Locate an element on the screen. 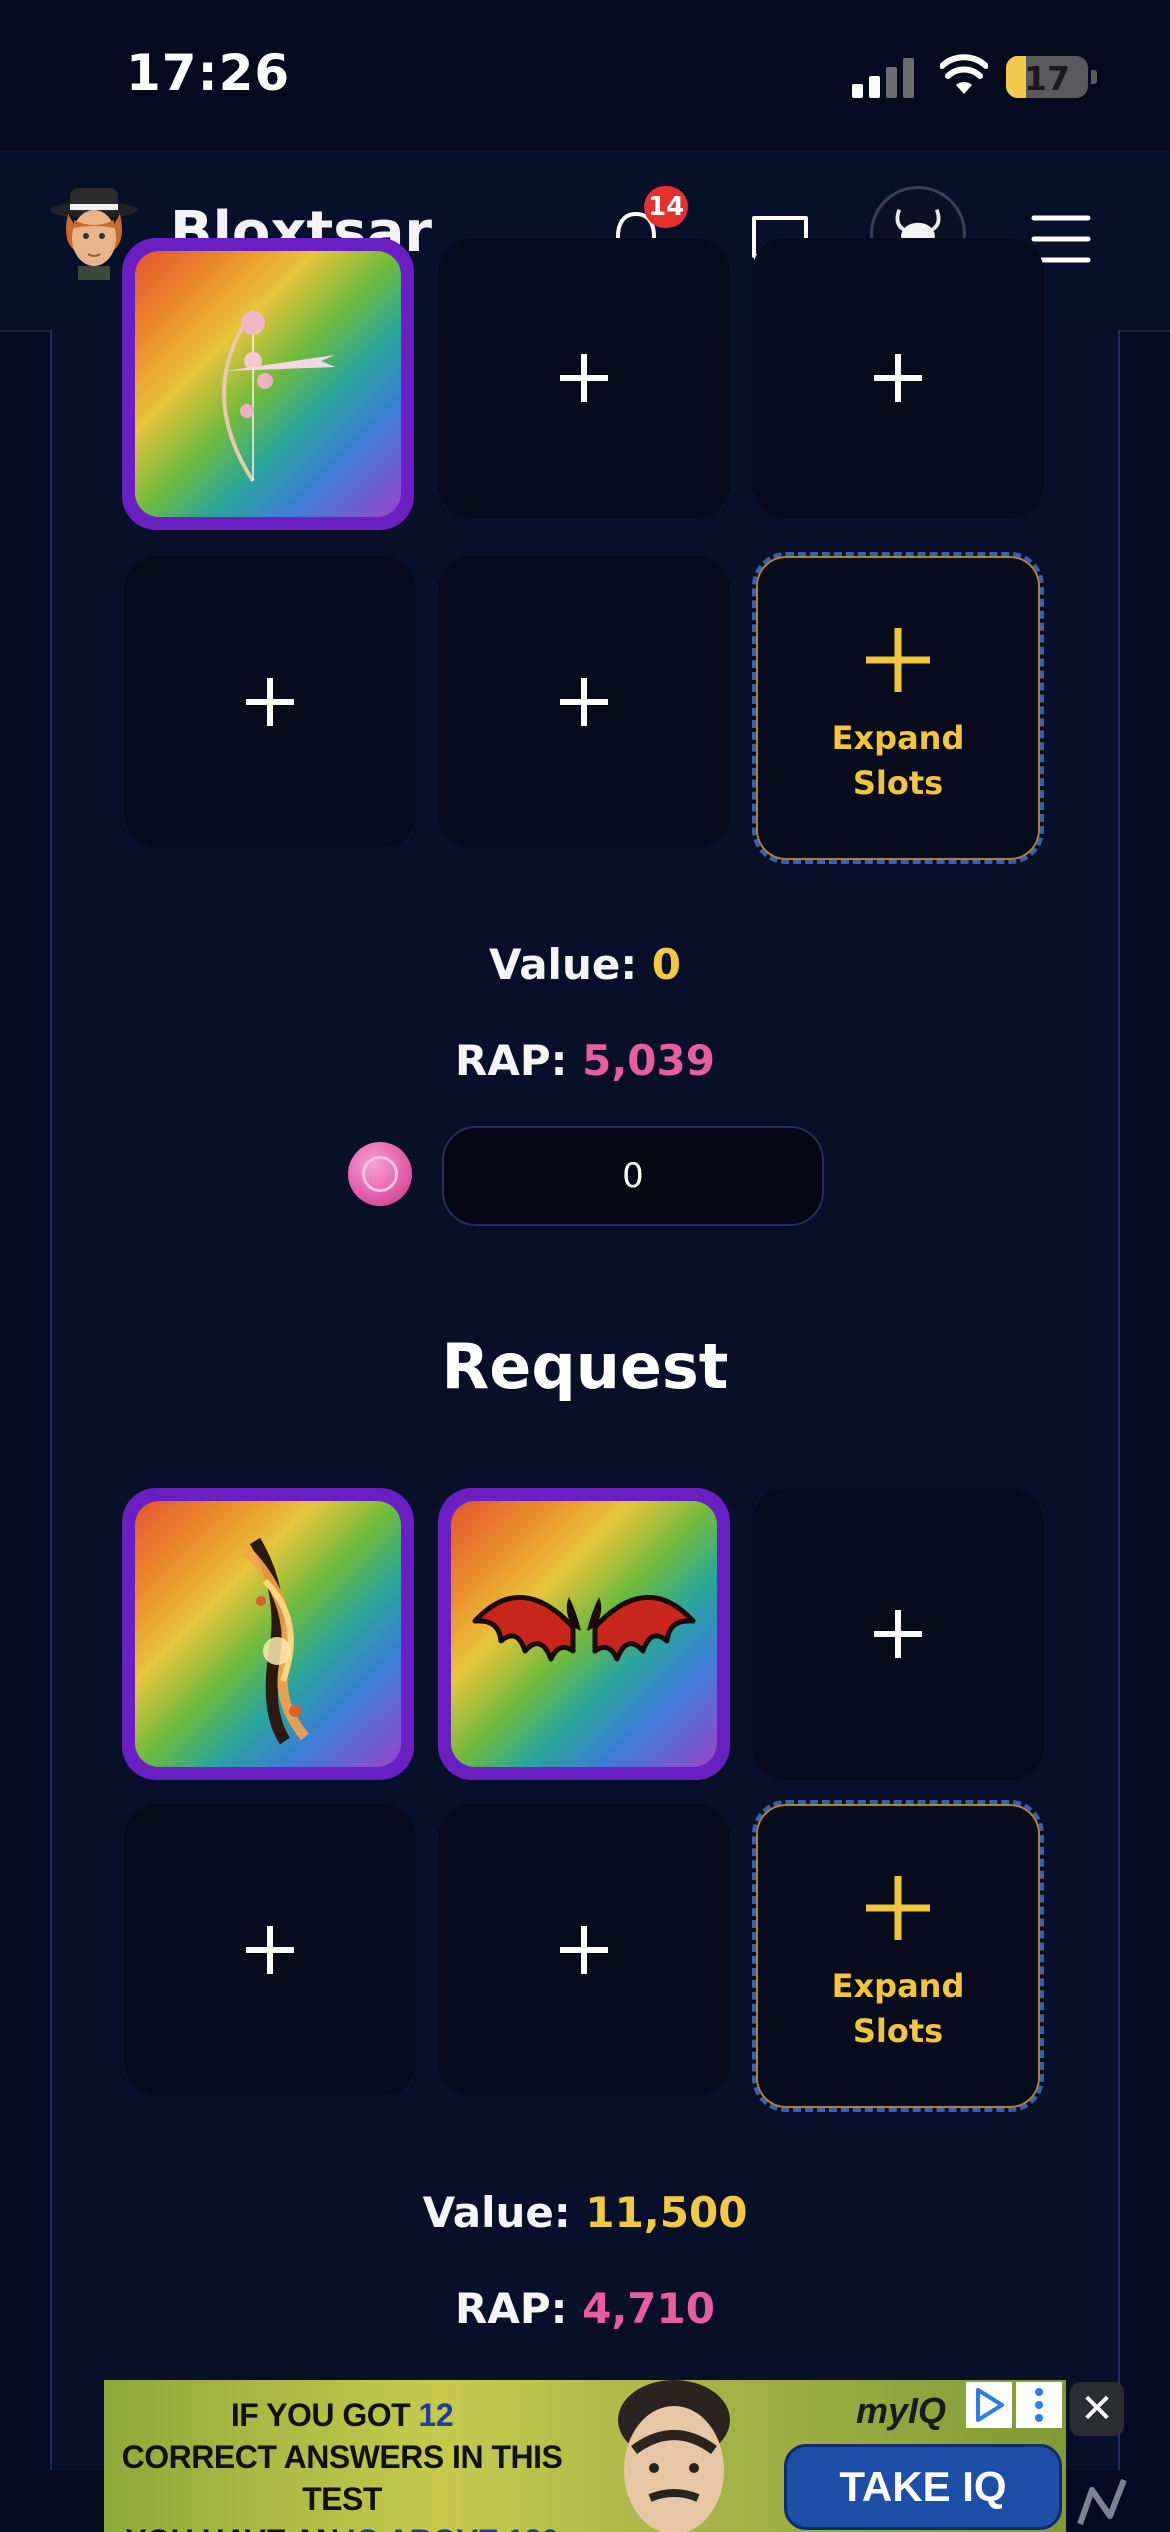  offer-value-line: Value: 0 is located at coordinates (585, 964).